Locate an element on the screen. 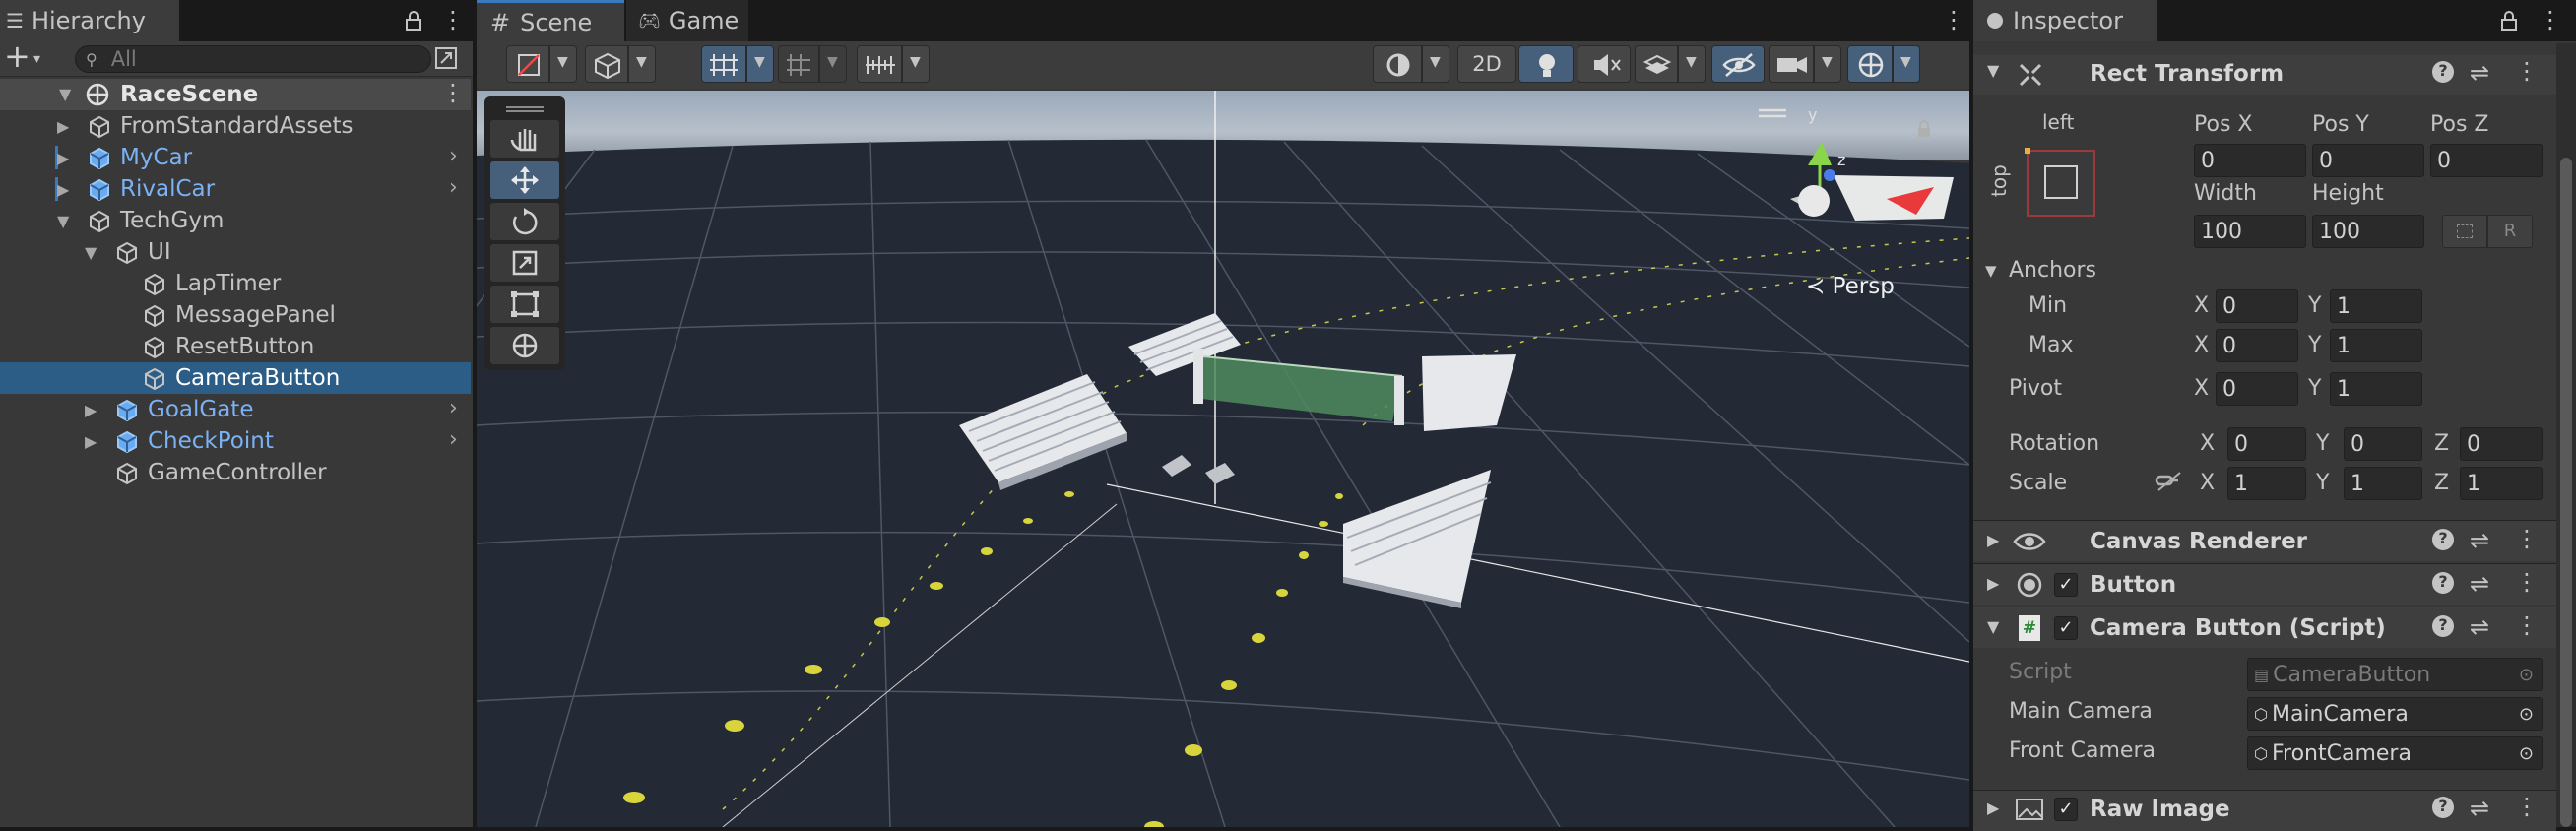  tab-hierarchy: ☰ Hierarchy is located at coordinates (89, 21).